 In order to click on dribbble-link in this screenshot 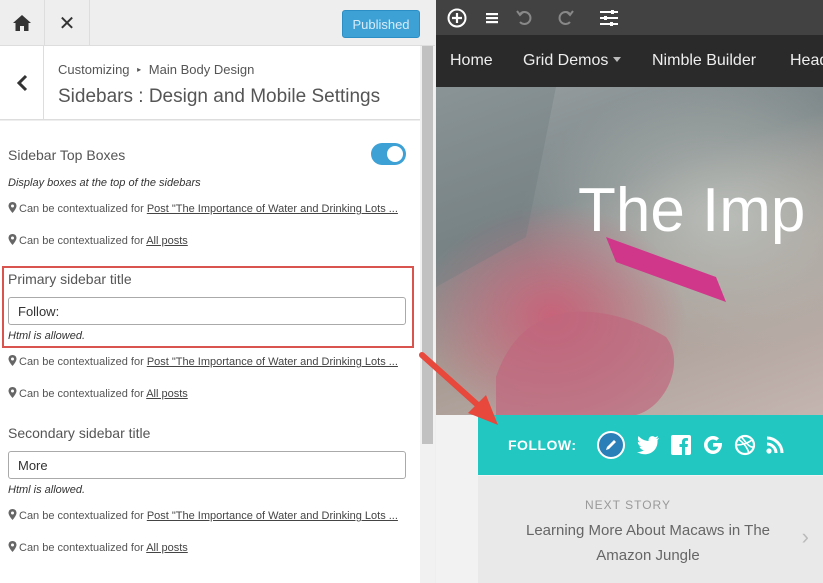, I will do `click(745, 445)`.